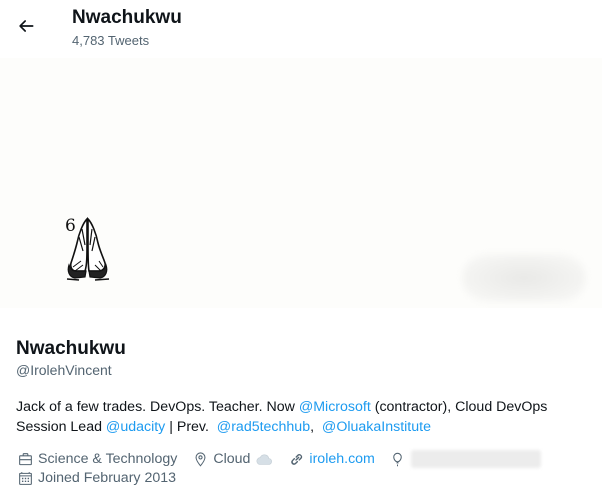 This screenshot has height=497, width=602. Describe the element at coordinates (25, 478) in the screenshot. I see `calendar-icon` at that location.